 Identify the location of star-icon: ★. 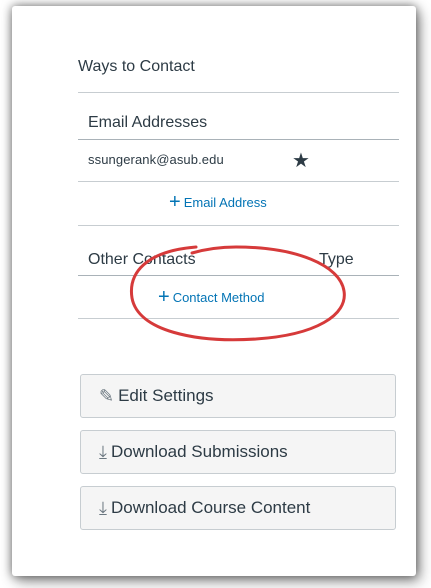
(301, 160).